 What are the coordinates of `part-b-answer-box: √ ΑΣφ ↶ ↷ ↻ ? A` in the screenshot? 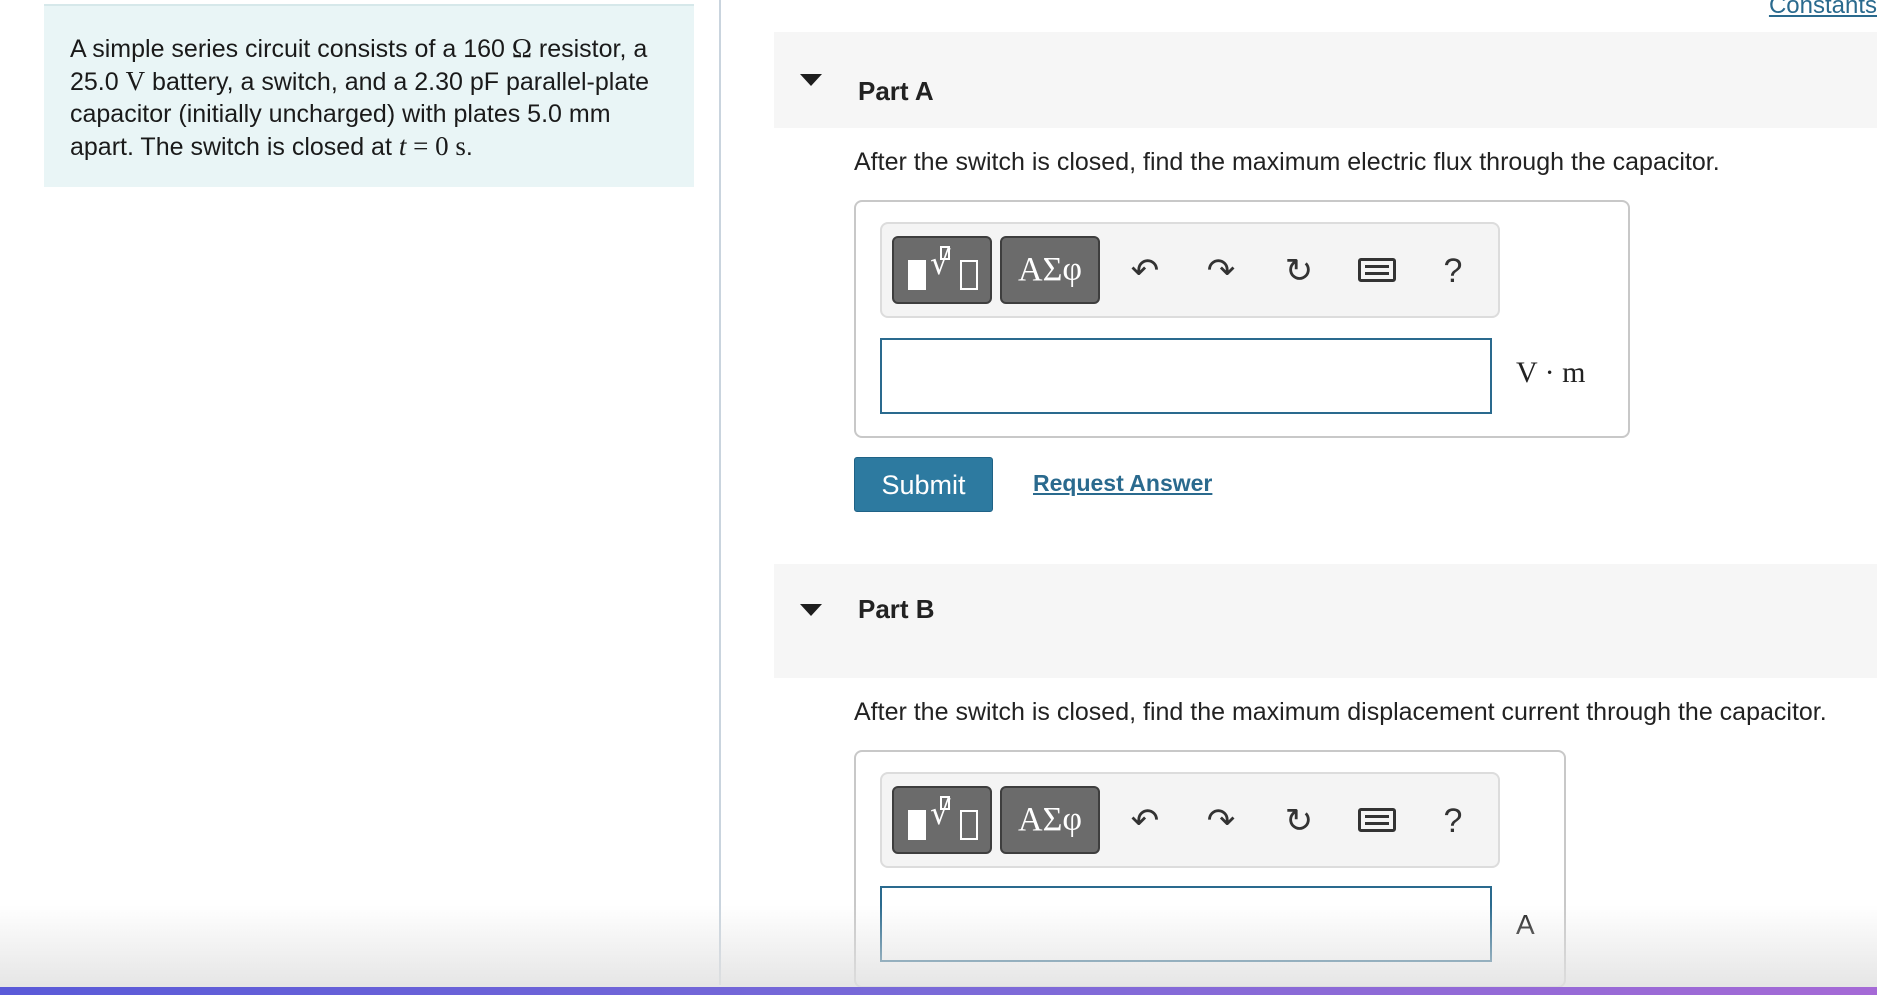 It's located at (1210, 869).